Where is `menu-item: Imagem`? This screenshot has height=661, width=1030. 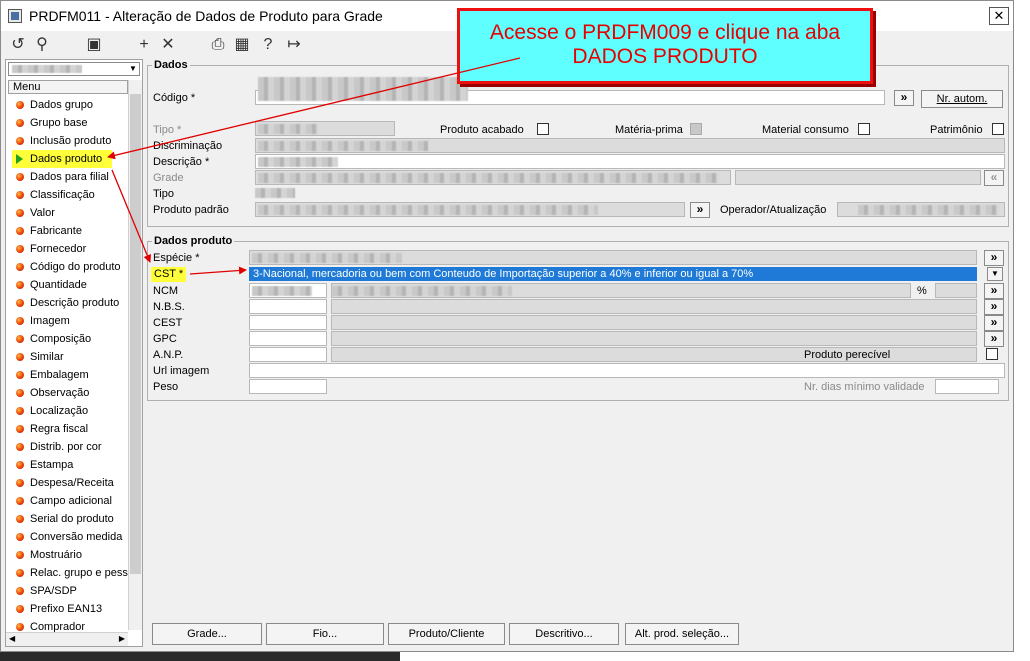 menu-item: Imagem is located at coordinates (70, 321).